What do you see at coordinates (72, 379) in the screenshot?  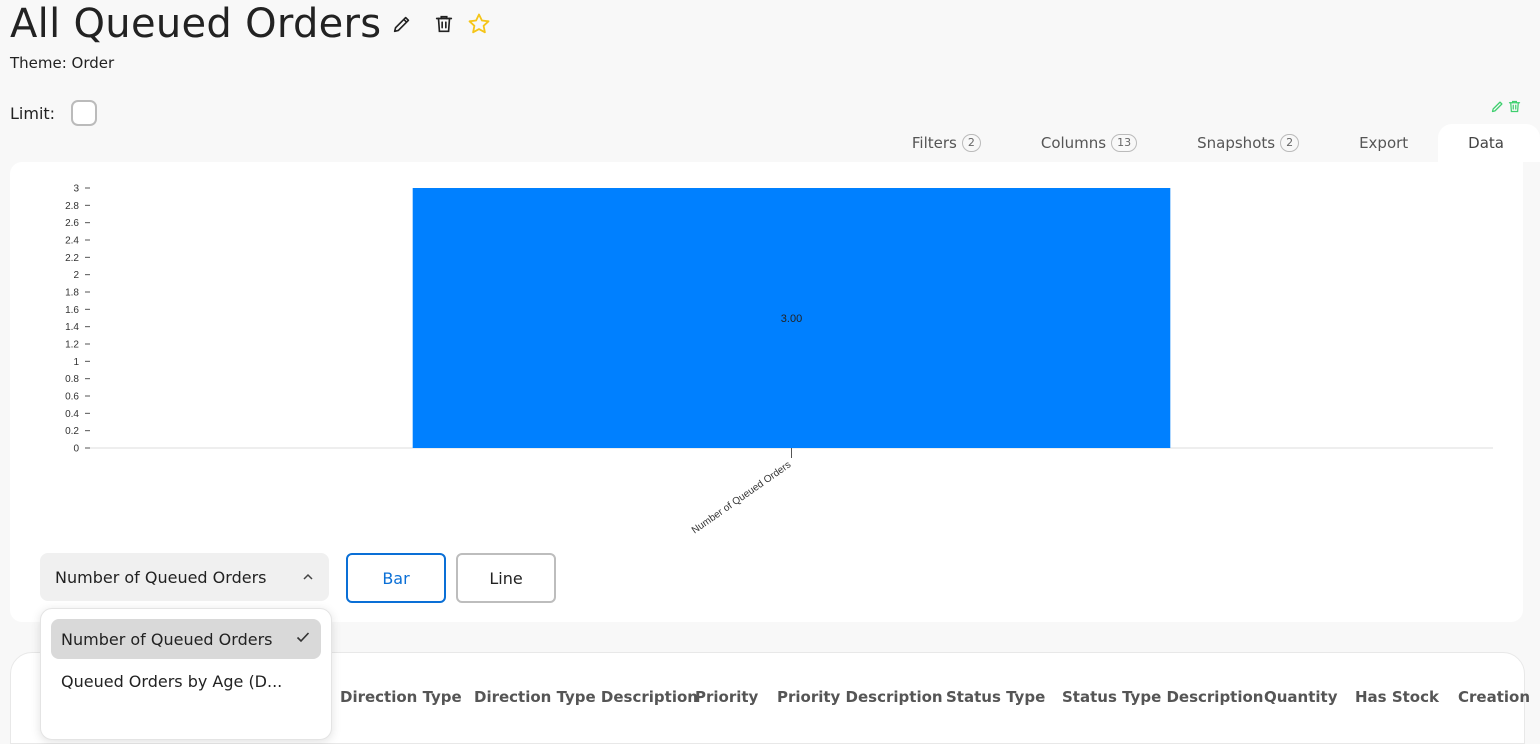 I see `y-tick-label: 0.8` at bounding box center [72, 379].